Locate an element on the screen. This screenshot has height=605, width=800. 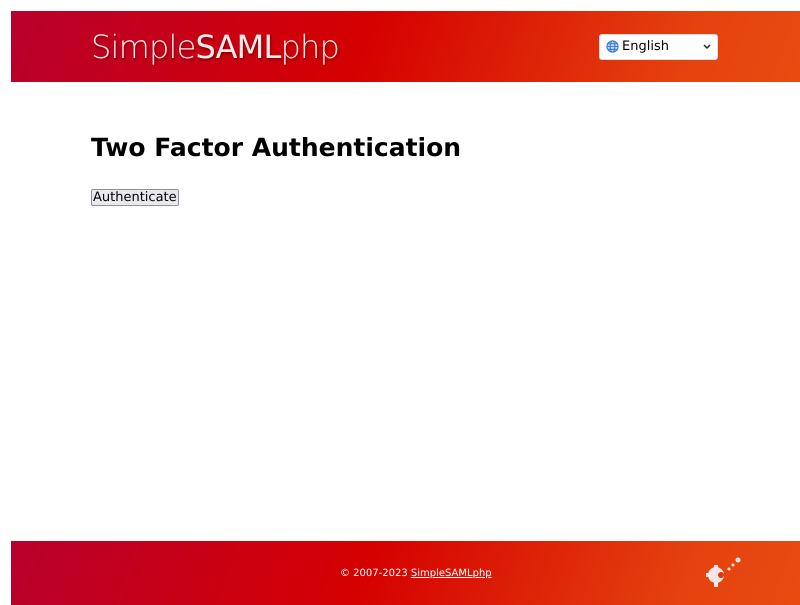
logo: SimpleSAMLphp is located at coordinates (215, 46).